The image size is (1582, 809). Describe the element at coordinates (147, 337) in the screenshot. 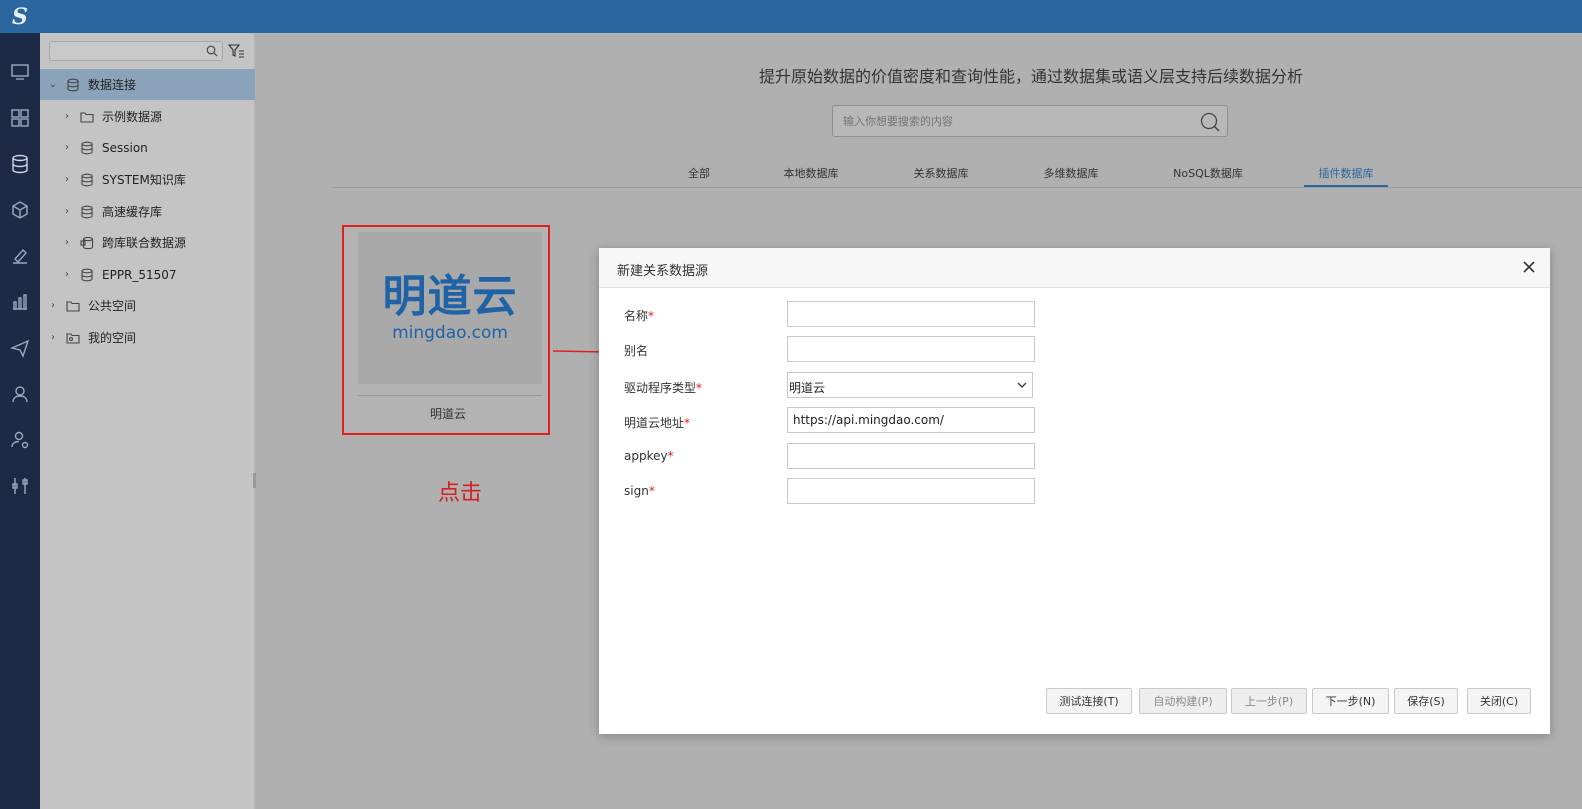

I see `tree-item-my-space: › 我的空间` at that location.